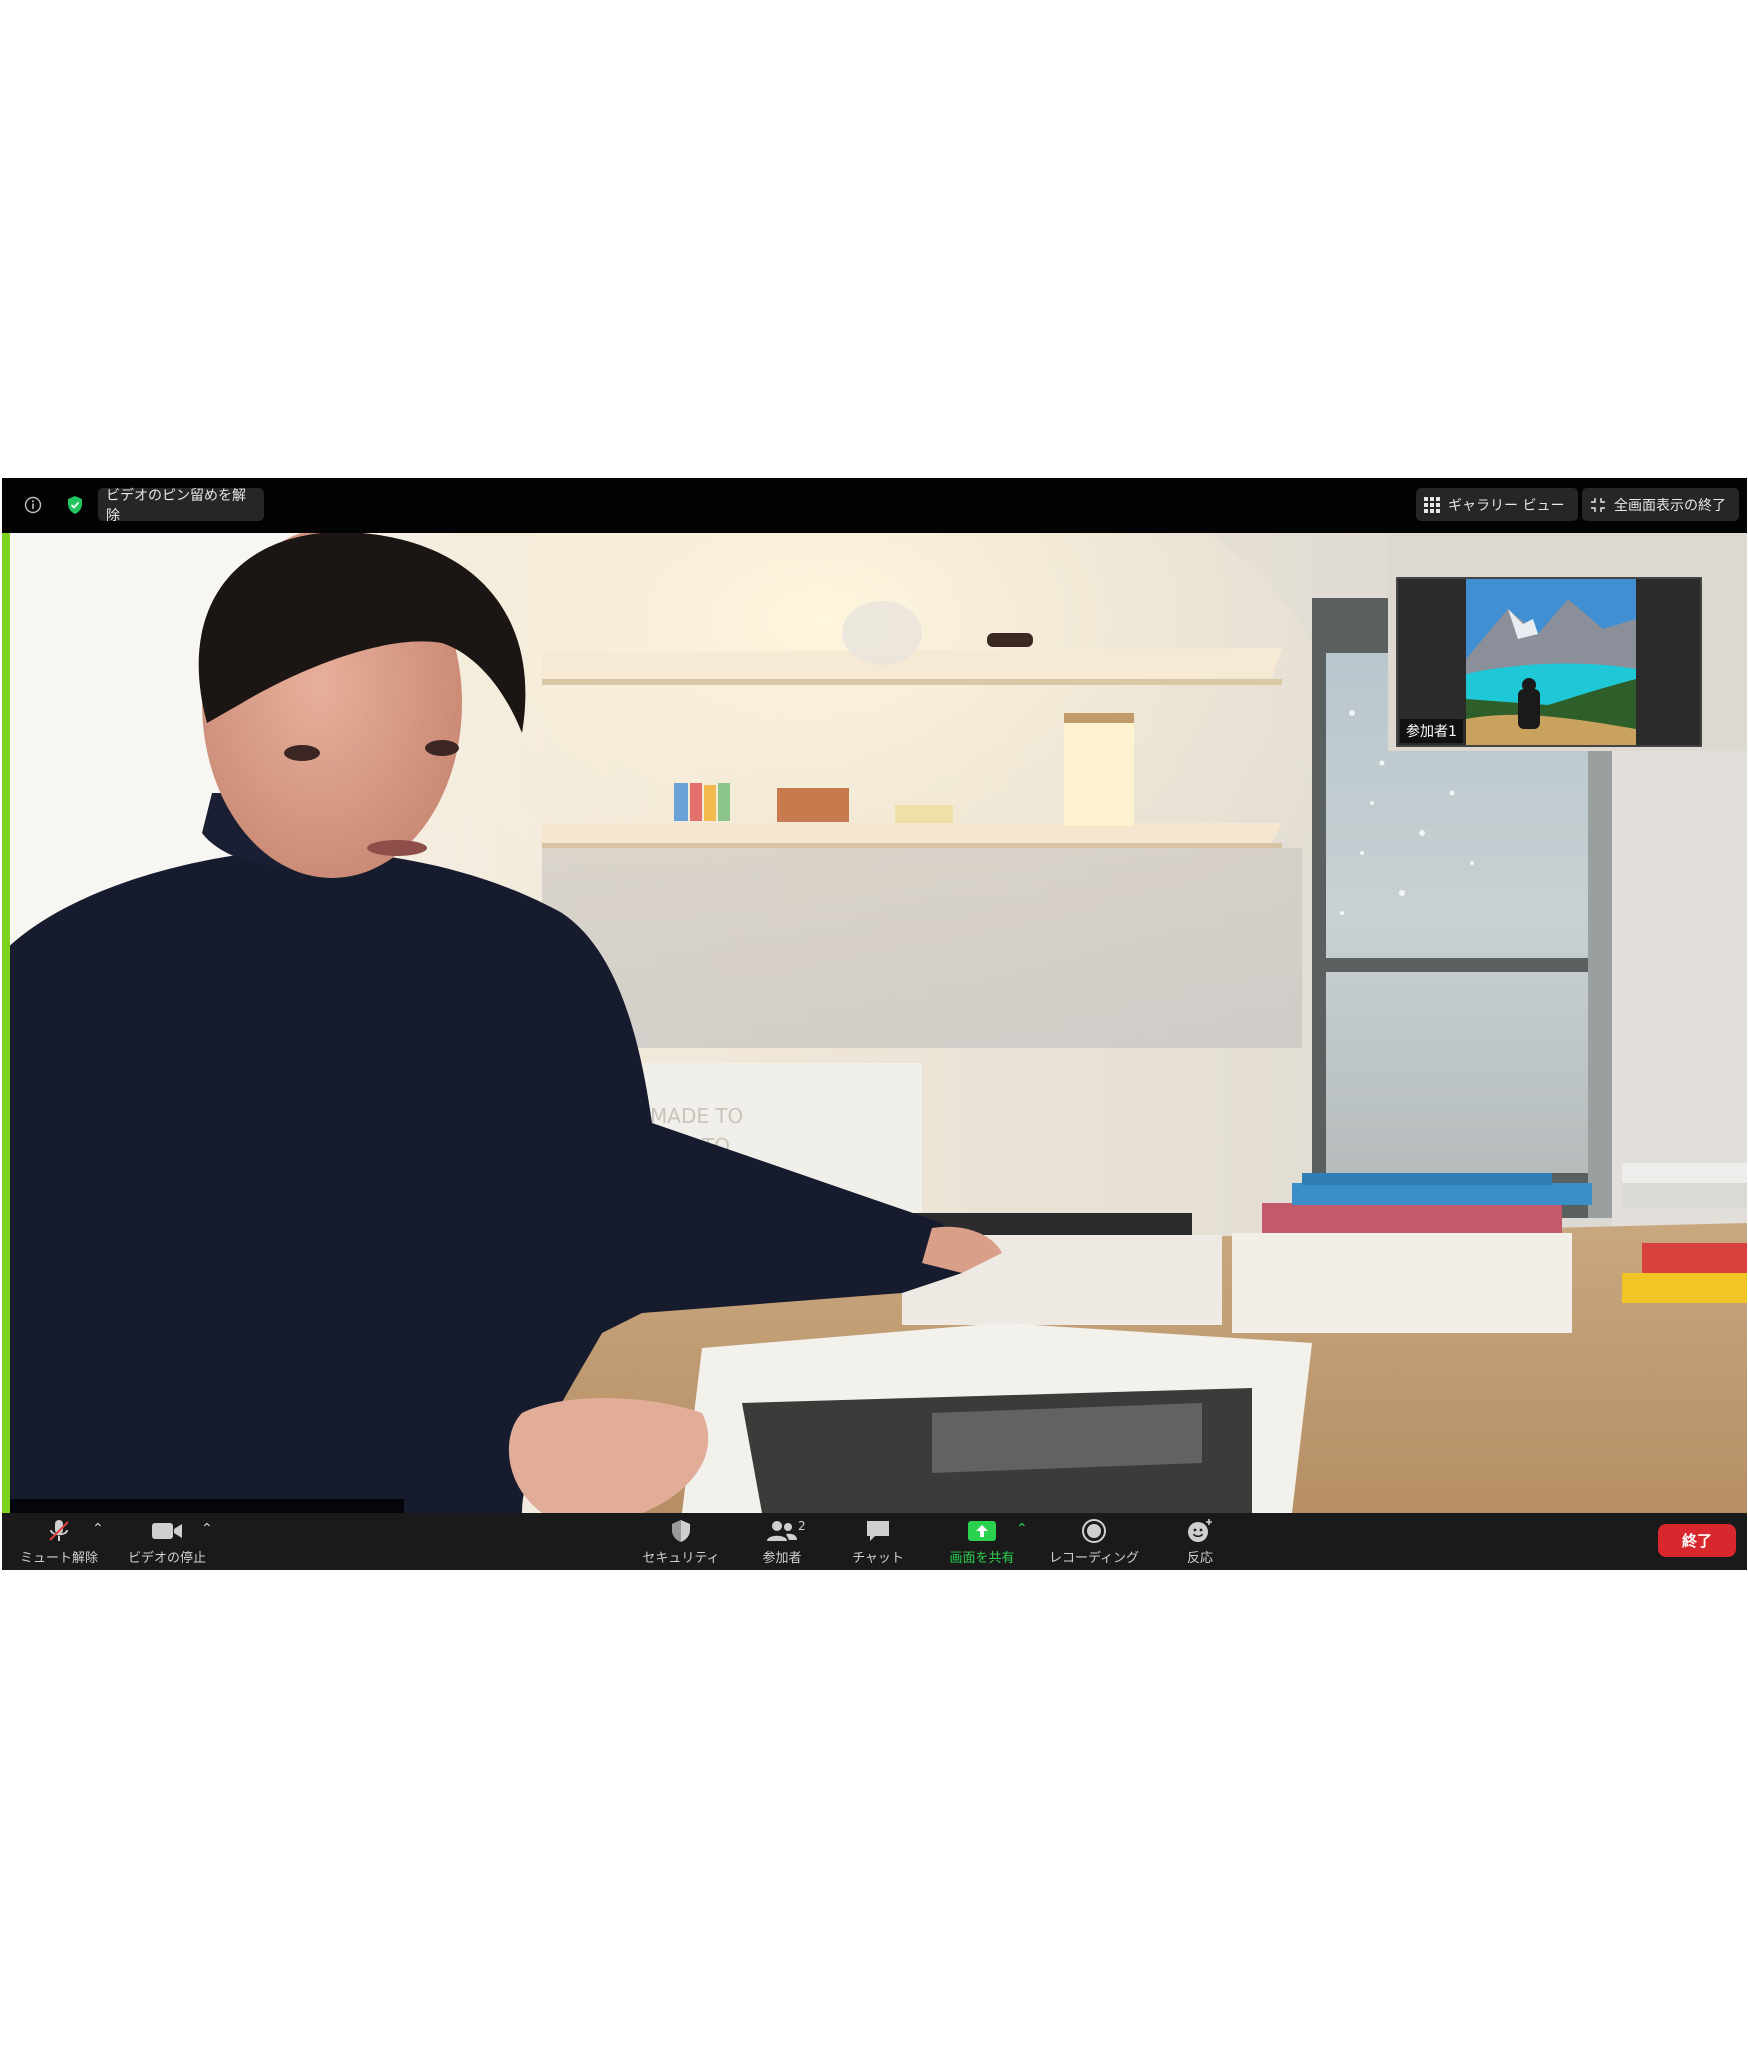  I want to click on meeting-info-button, so click(33, 504).